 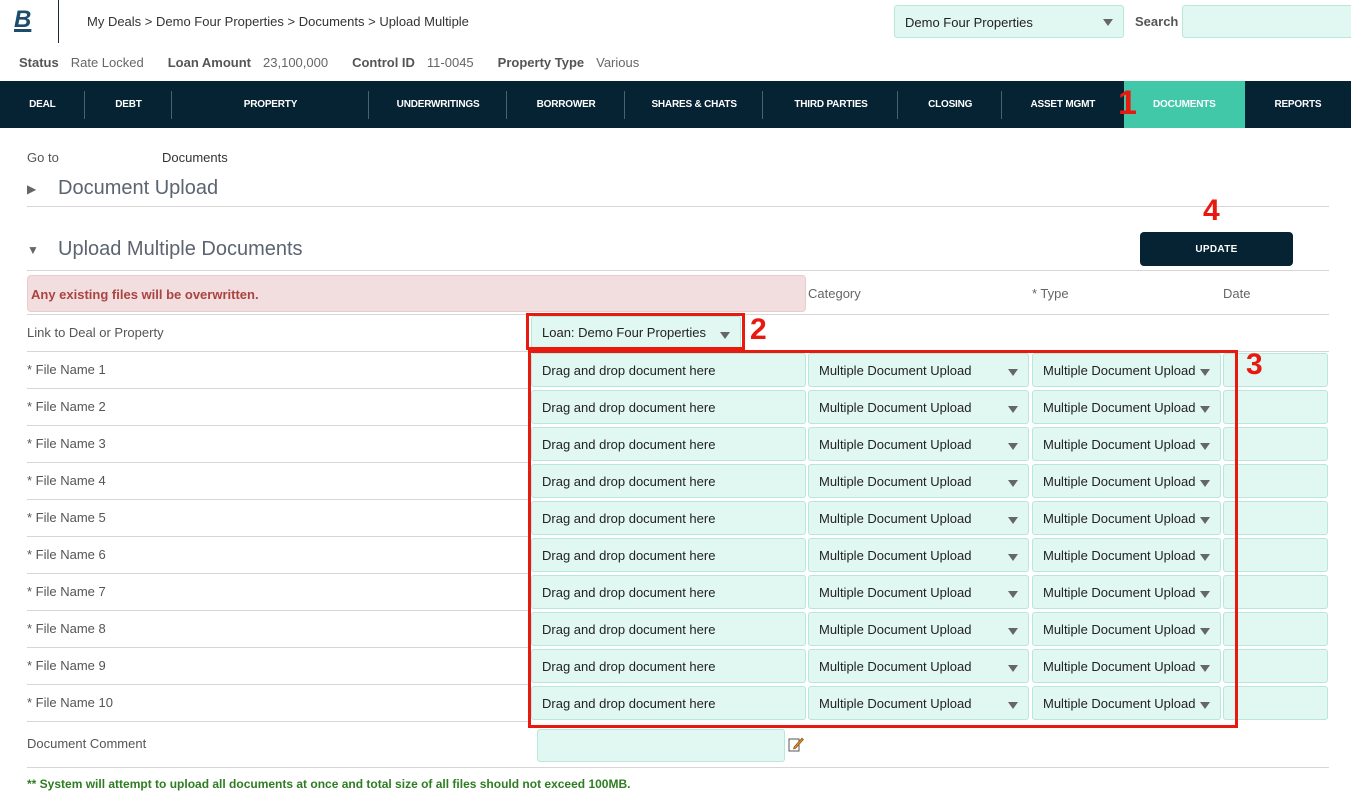 What do you see at coordinates (66, 591) in the screenshot?
I see `file-name-label: * File Name 7` at bounding box center [66, 591].